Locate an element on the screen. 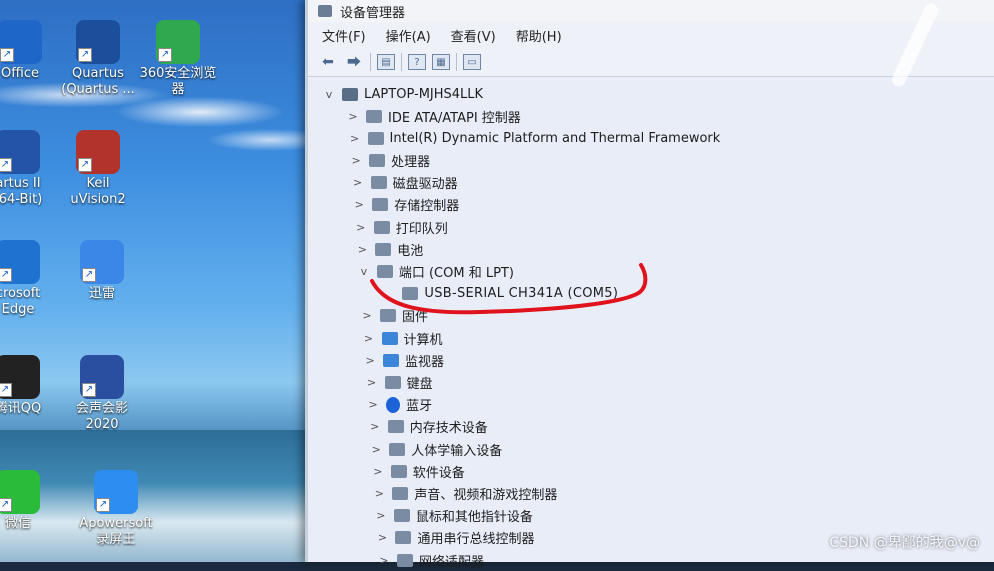  tree-item-label: IDE ATA/ATAPI 控制器 is located at coordinates (454, 118).